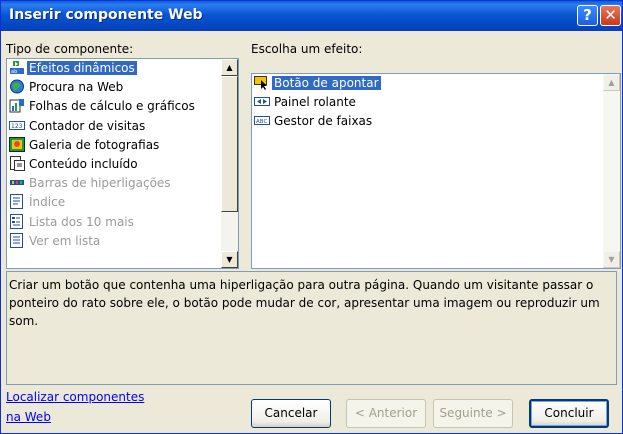 This screenshot has height=434, width=623. Describe the element at coordinates (17, 86) in the screenshot. I see `web-search-icon` at that location.